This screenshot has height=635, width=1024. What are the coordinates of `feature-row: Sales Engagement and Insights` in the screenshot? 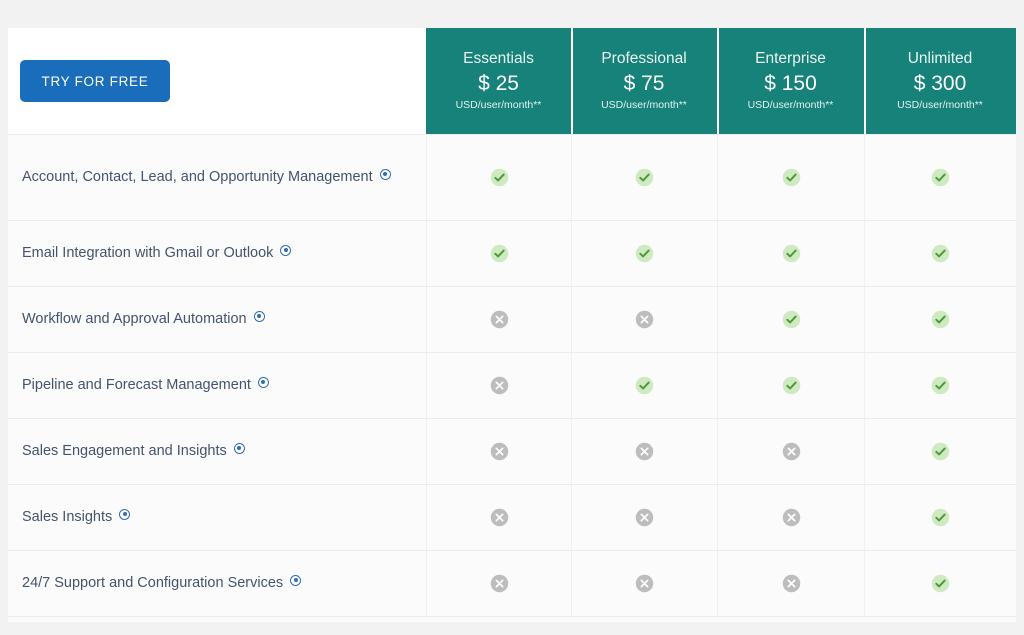 It's located at (512, 451).